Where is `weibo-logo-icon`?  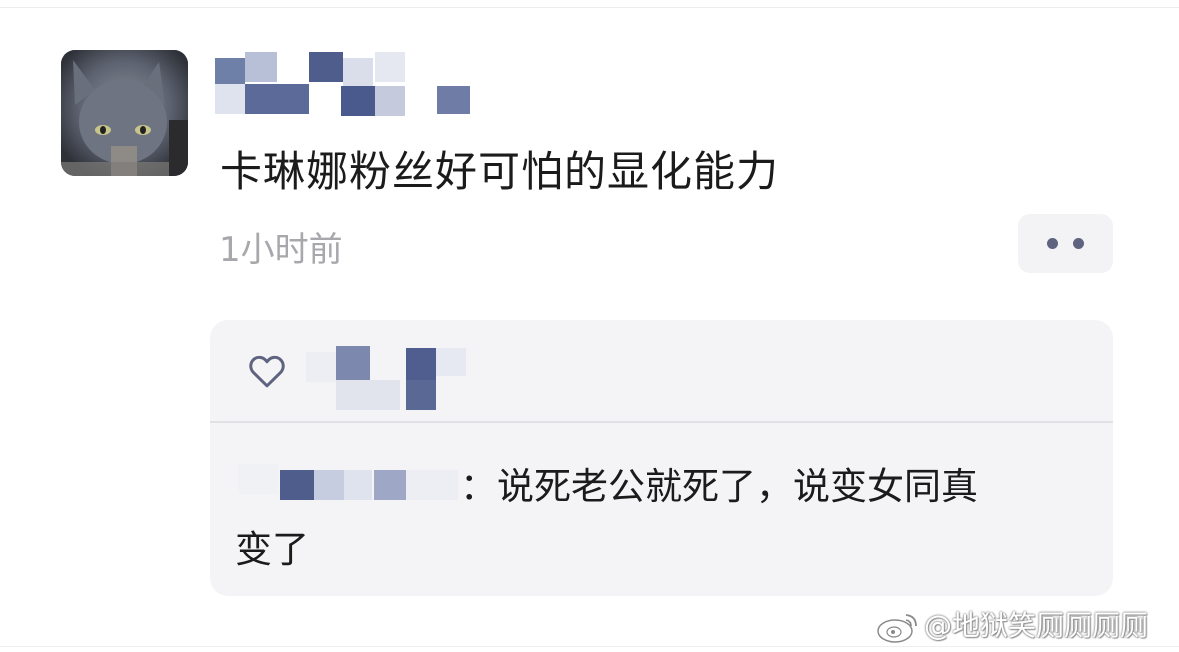
weibo-logo-icon is located at coordinates (897, 628).